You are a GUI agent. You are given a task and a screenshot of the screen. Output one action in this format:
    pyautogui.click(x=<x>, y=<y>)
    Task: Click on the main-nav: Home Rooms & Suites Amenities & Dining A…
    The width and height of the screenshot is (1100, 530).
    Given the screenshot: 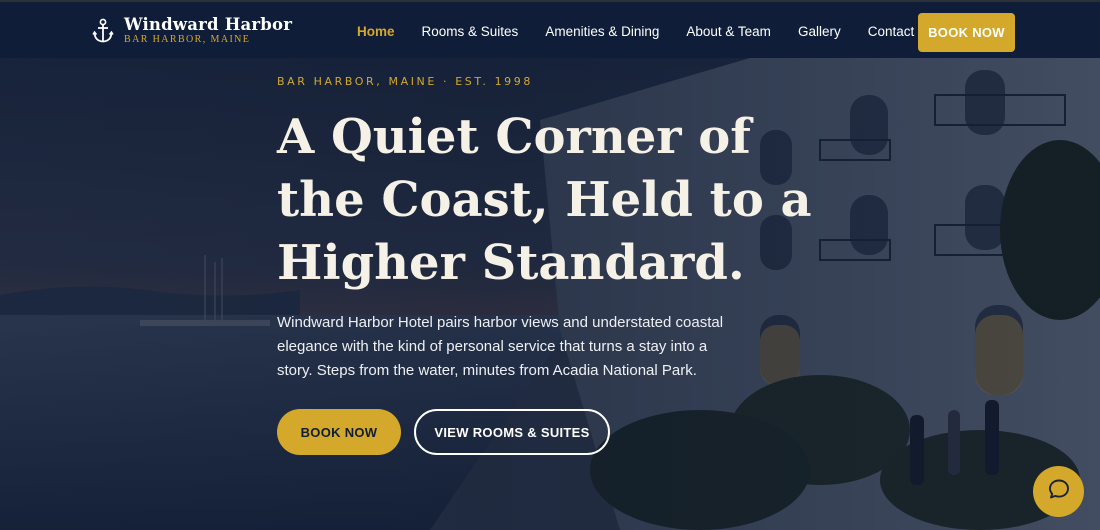 What is the action you would take?
    pyautogui.click(x=649, y=31)
    